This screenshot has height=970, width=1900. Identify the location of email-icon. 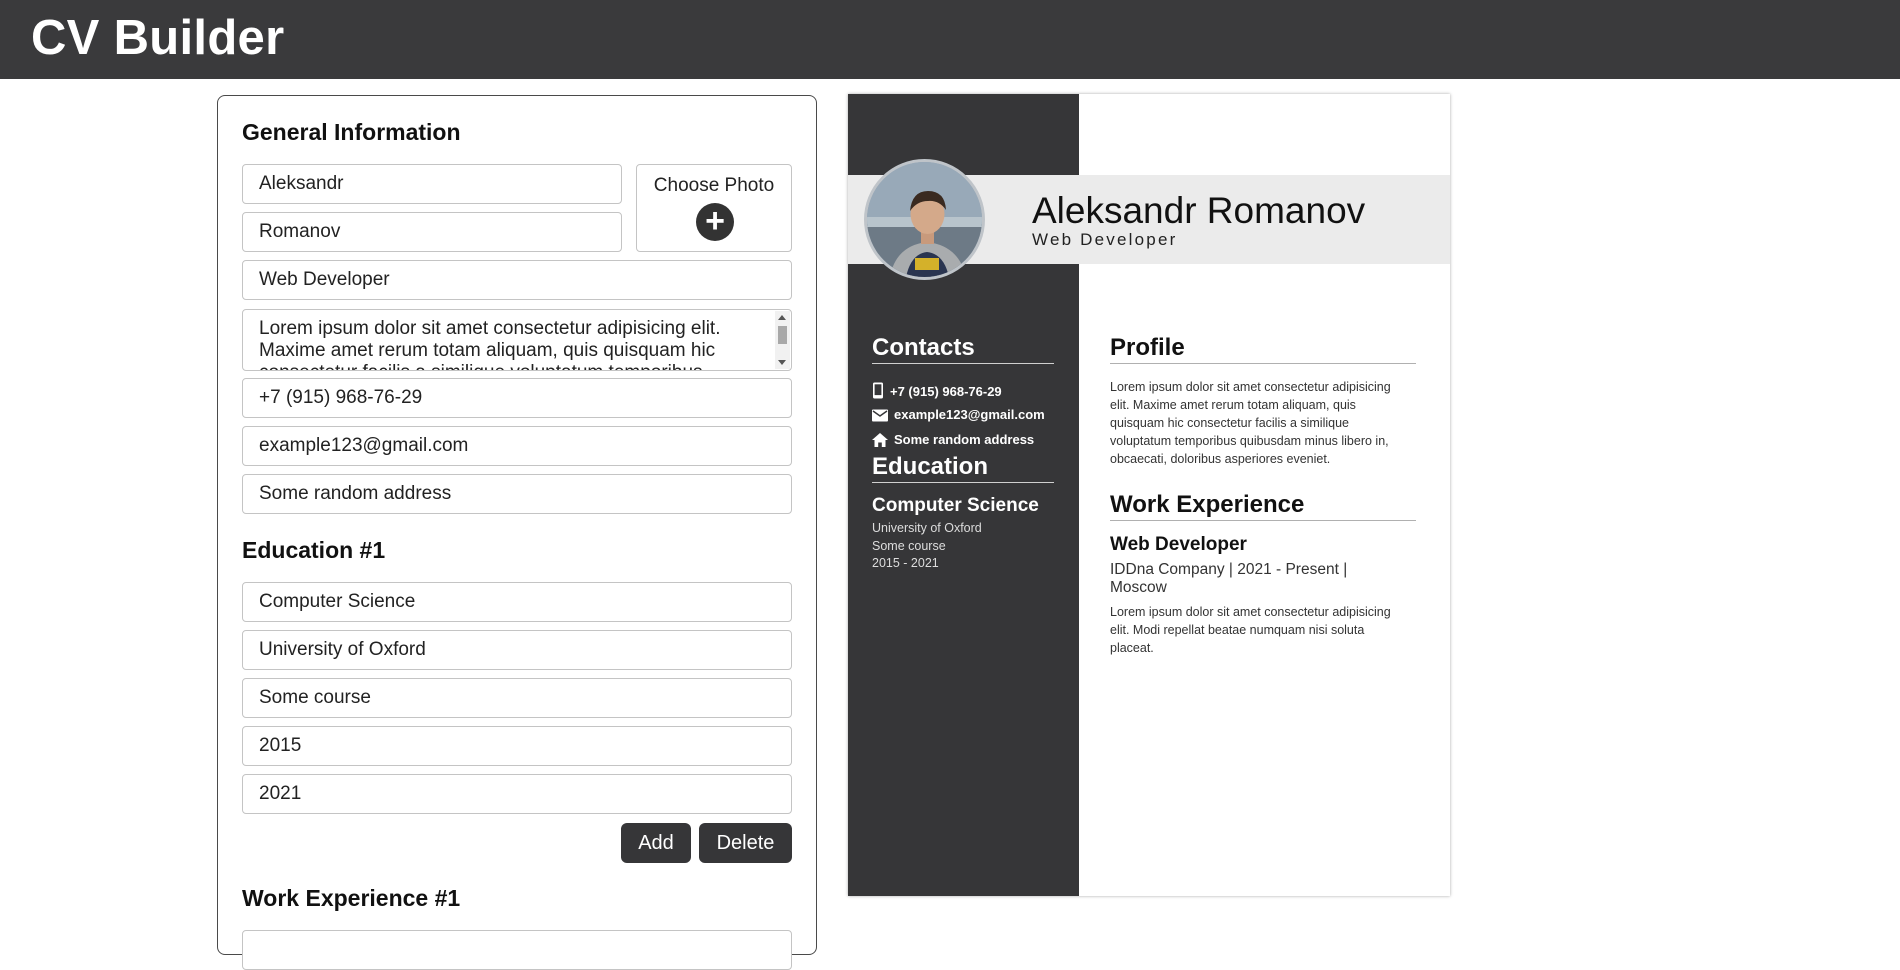
(880, 415).